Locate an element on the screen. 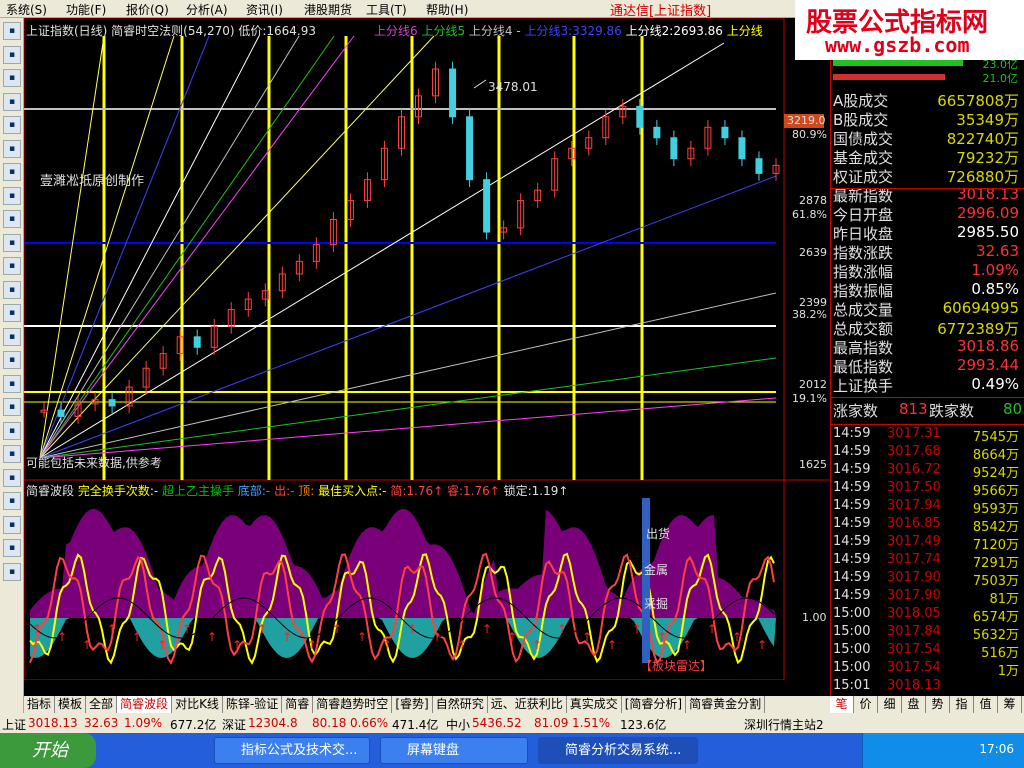 This screenshot has width=1024, height=768. fx-icon: ▪ is located at coordinates (12, 266).